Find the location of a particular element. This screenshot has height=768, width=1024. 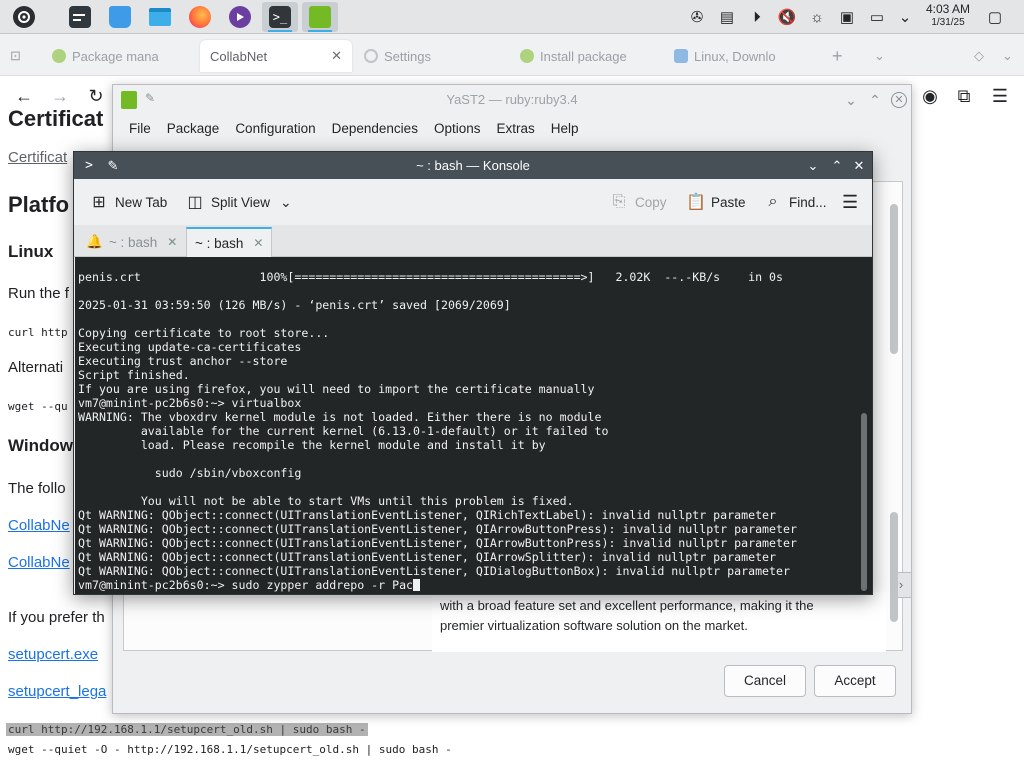

konsole-window-title: ~ : bash — Konsole is located at coordinates (473, 165).